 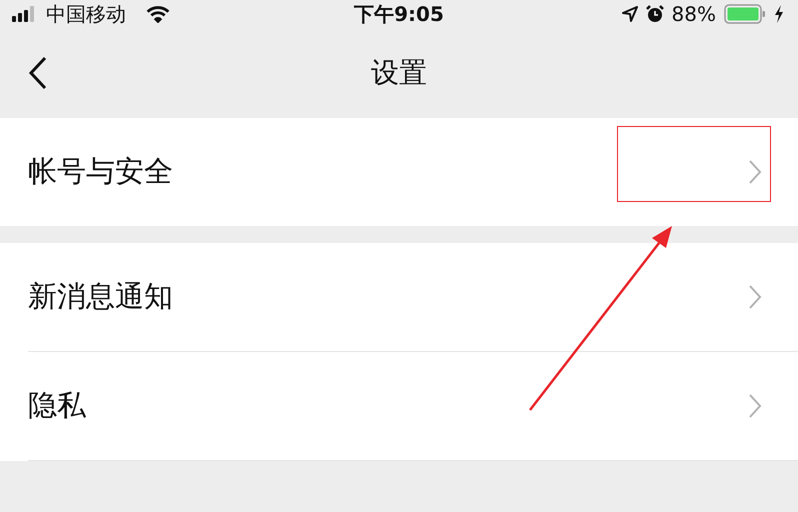 What do you see at coordinates (655, 14) in the screenshot?
I see `alarm-clock-icon` at bounding box center [655, 14].